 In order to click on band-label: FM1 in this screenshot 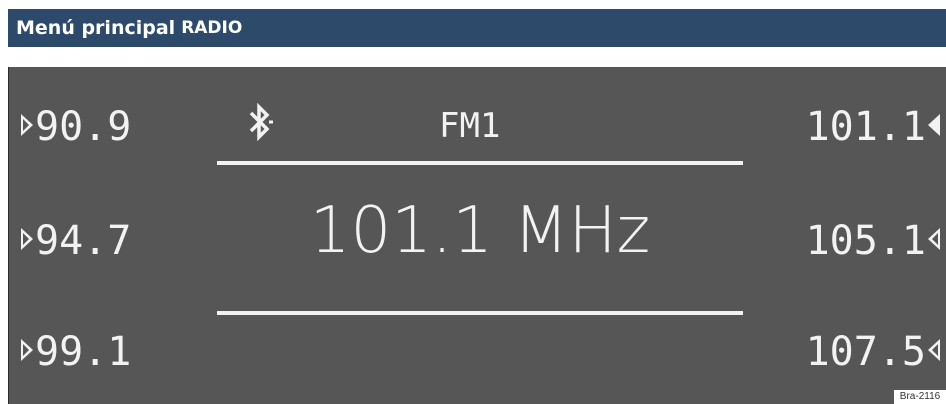, I will do `click(470, 126)`.